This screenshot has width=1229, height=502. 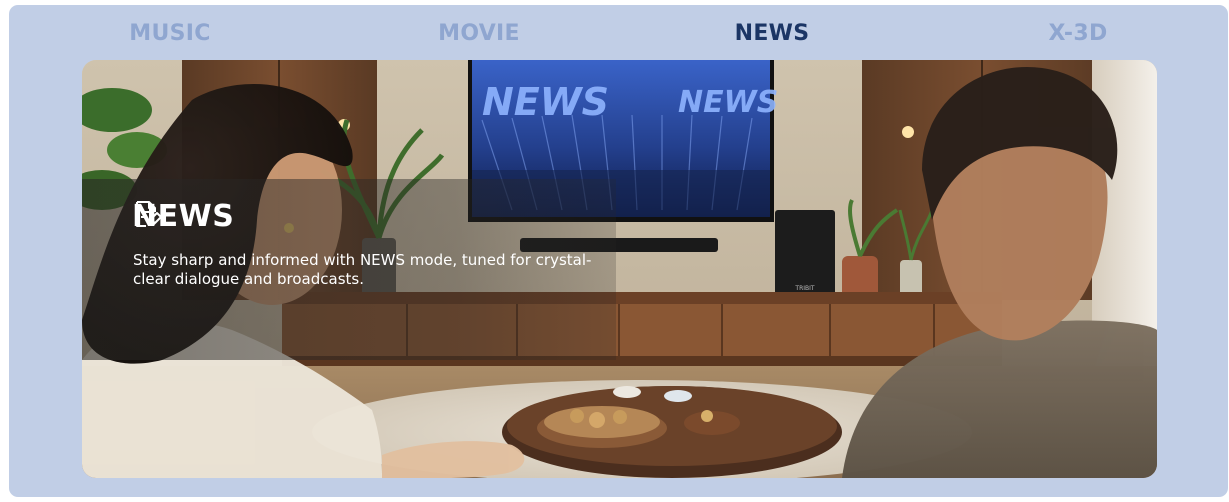 I want to click on subwoofer: TRIBIT, so click(x=805, y=254).